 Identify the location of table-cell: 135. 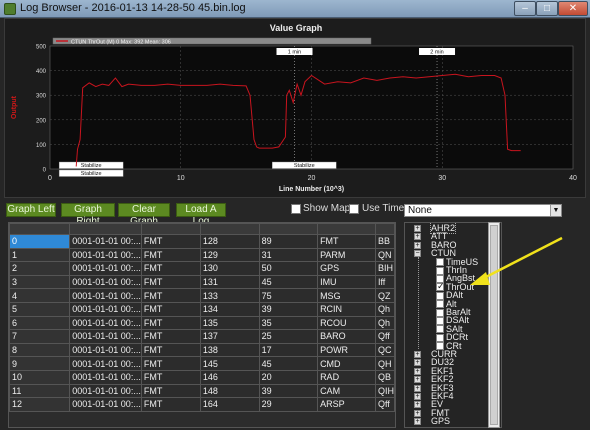
(229, 323).